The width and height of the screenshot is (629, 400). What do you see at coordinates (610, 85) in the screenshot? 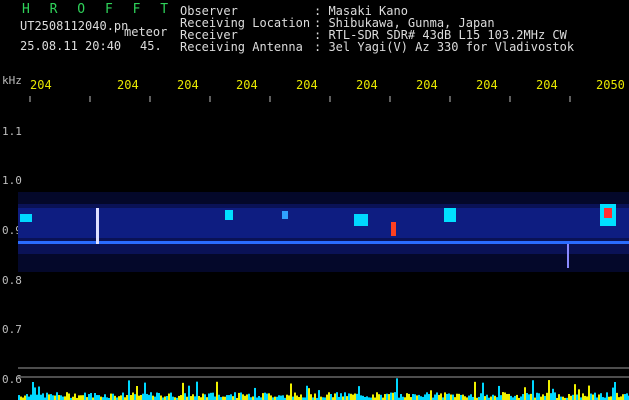
I see `time-label: 2050` at bounding box center [610, 85].